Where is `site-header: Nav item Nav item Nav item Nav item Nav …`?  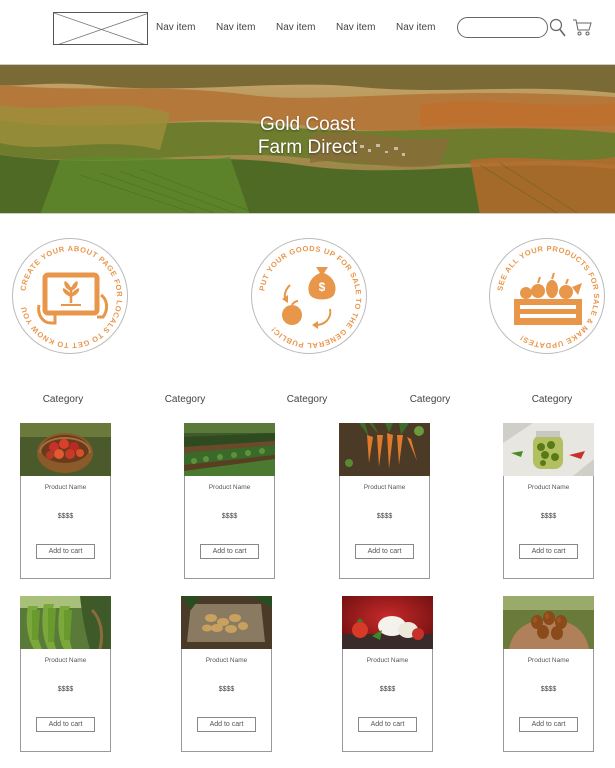 site-header: Nav item Nav item Nav item Nav item Nav … is located at coordinates (307, 32).